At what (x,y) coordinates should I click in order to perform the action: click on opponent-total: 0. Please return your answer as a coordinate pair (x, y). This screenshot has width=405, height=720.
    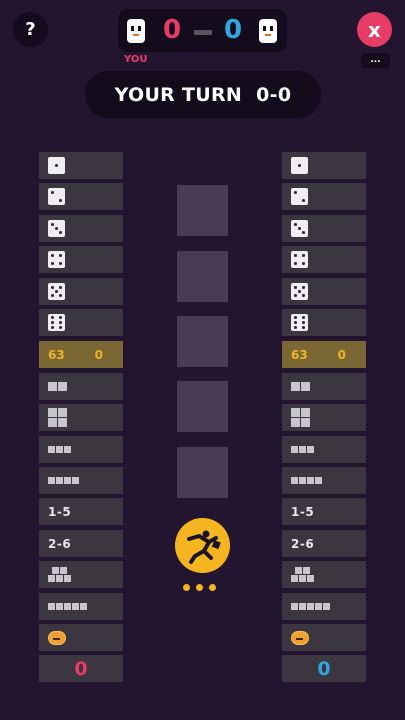
    Looking at the image, I should click on (324, 668).